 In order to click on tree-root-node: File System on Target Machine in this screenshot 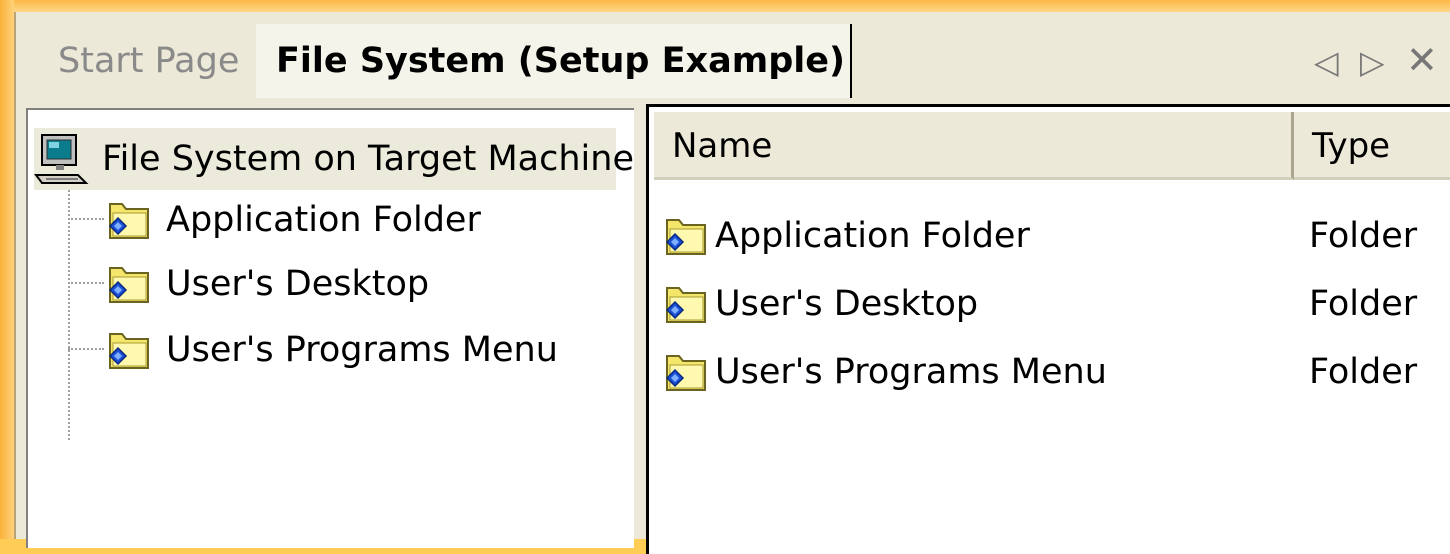, I will do `click(334, 159)`.